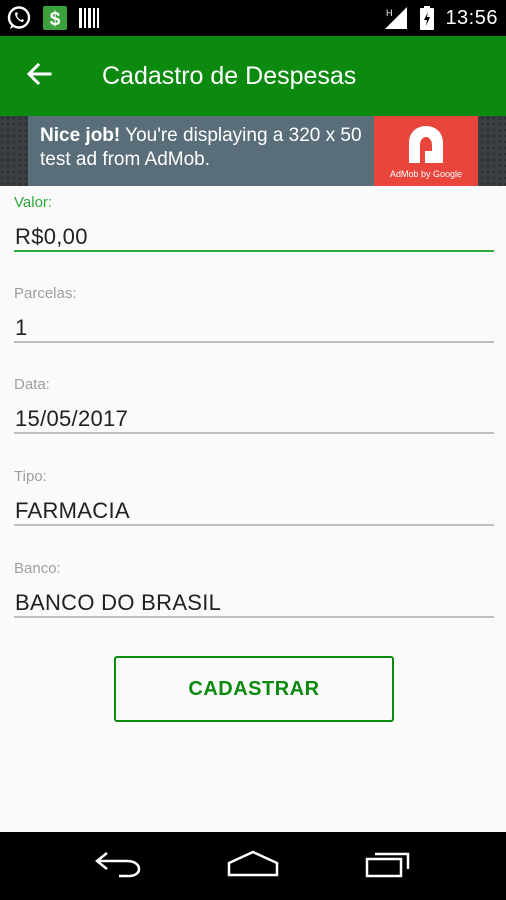 The image size is (506, 900). I want to click on status-bar: $ H 13:56, so click(253, 18).